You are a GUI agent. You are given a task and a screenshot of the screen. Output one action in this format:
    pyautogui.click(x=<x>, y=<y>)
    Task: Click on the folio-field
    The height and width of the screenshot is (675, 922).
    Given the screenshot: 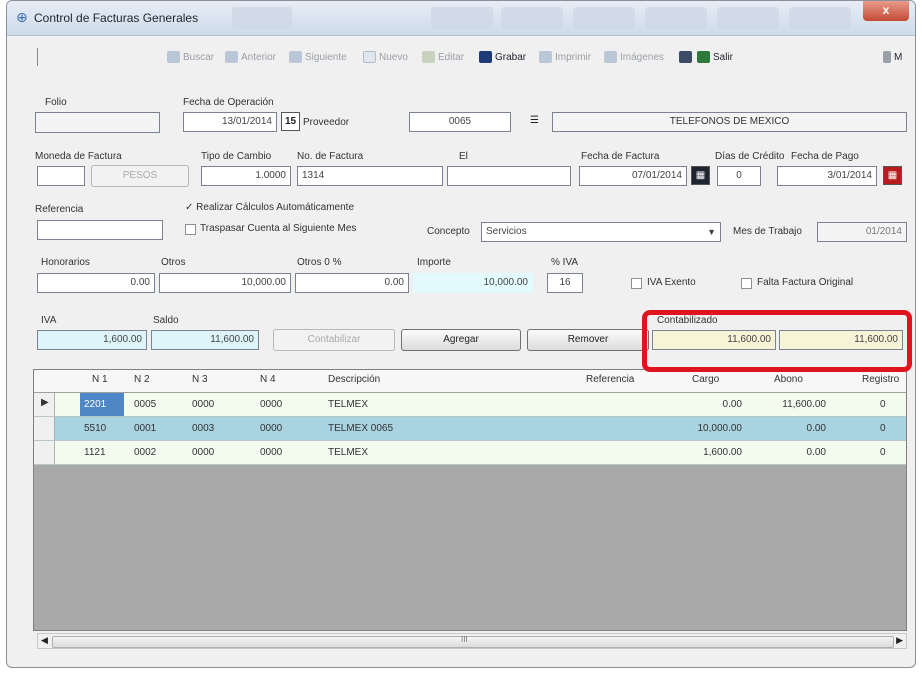 What is the action you would take?
    pyautogui.click(x=97, y=122)
    